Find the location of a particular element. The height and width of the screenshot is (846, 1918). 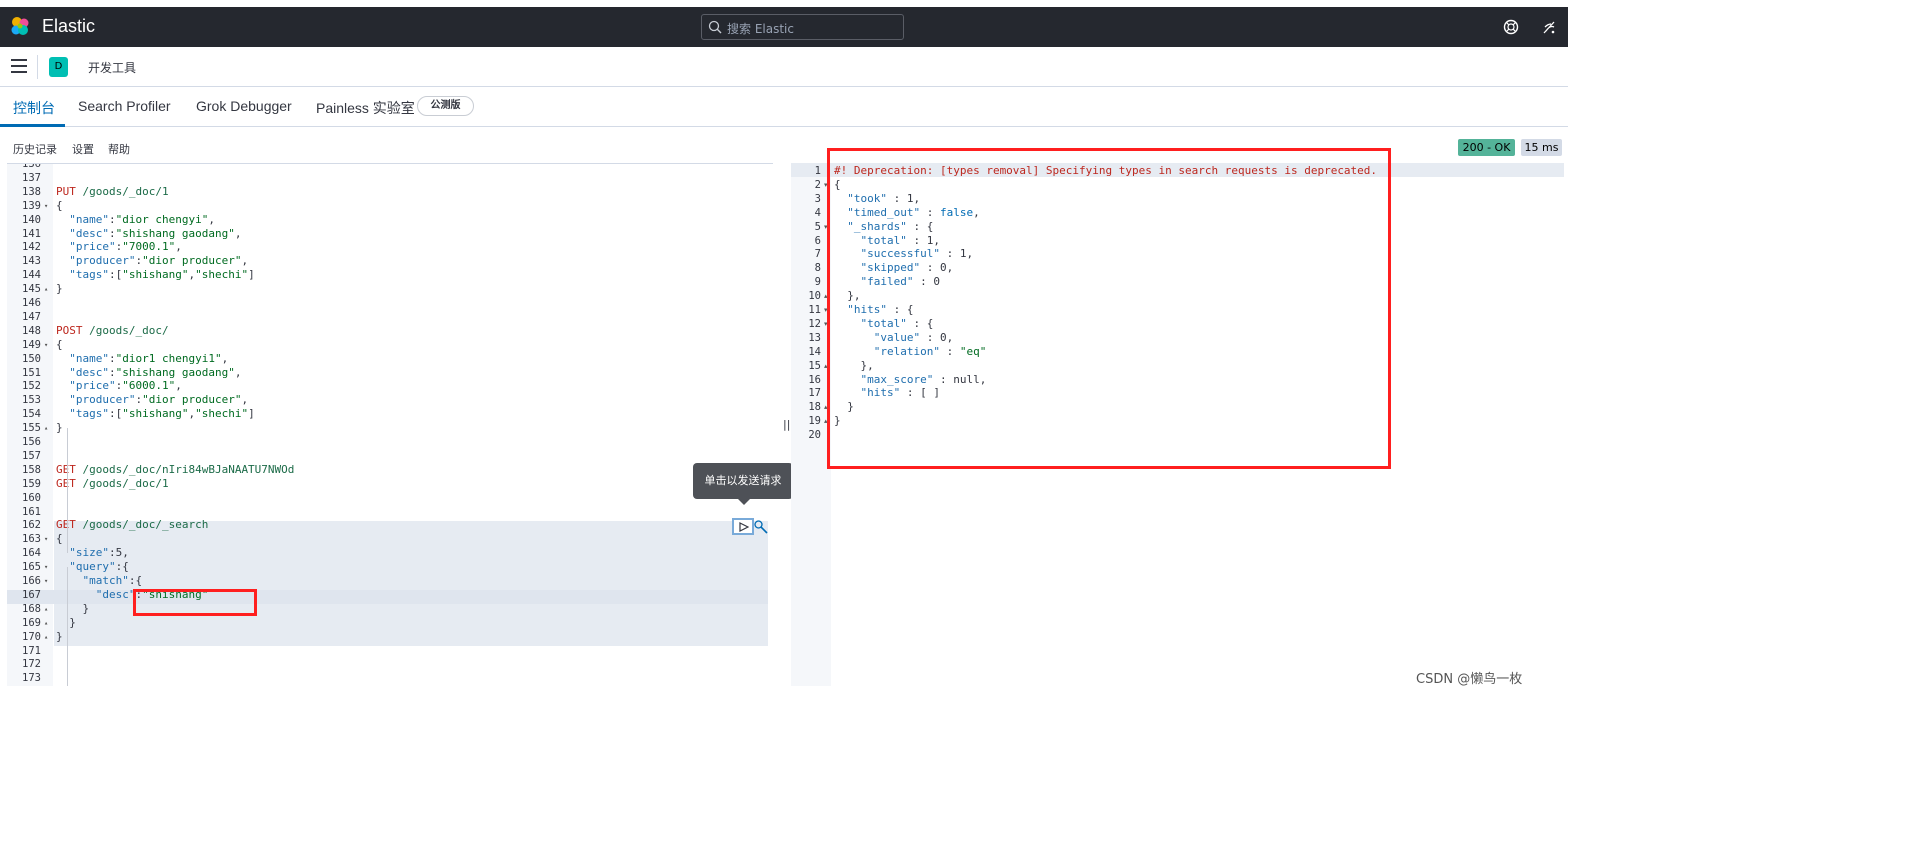

line-number: 4 is located at coordinates (817, 212).